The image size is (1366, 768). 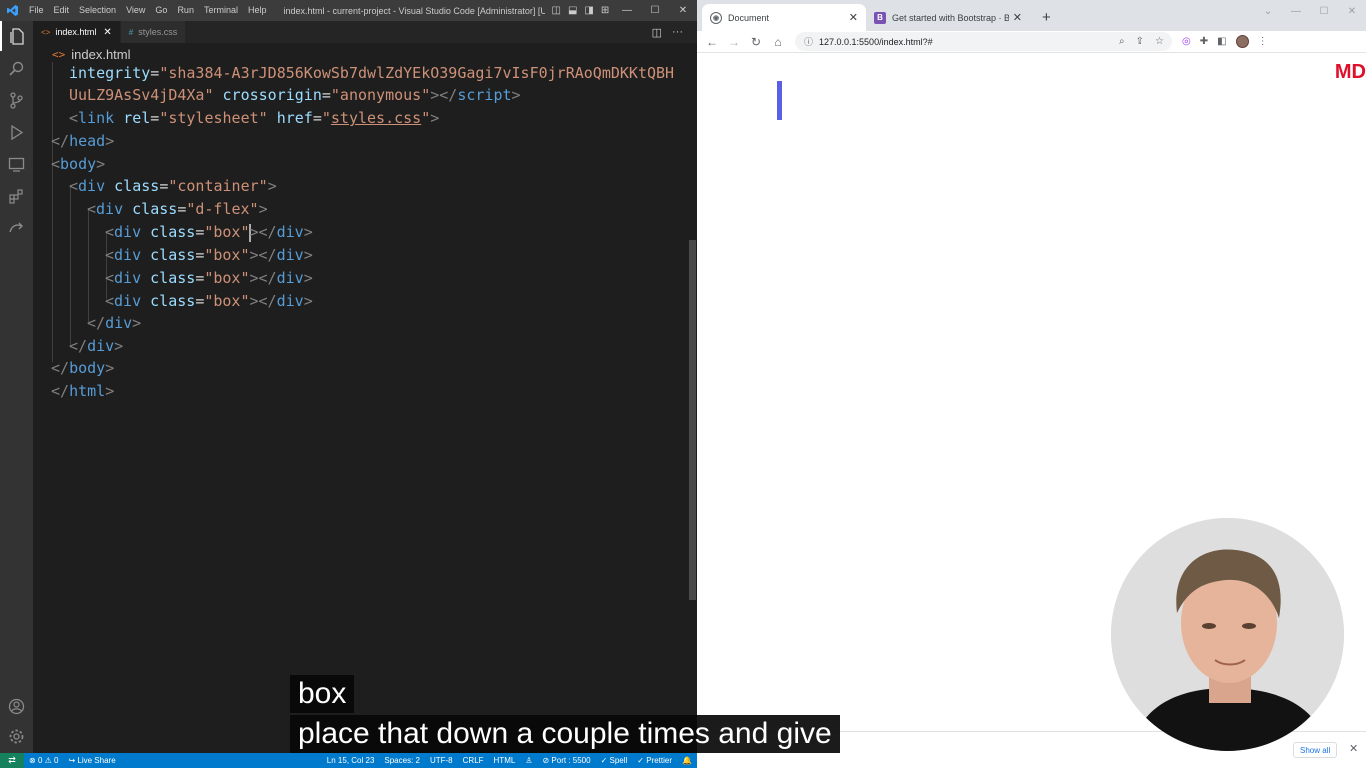 I want to click on close-download-bar-icon: ✕, so click(x=1353, y=748).